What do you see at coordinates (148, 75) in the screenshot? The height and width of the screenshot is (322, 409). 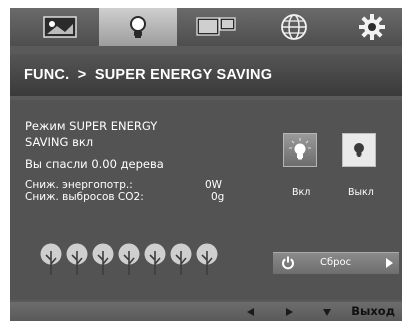 I see `breadcrumb-title: FUNC. > SUPER ENERGY SAVING` at bounding box center [148, 75].